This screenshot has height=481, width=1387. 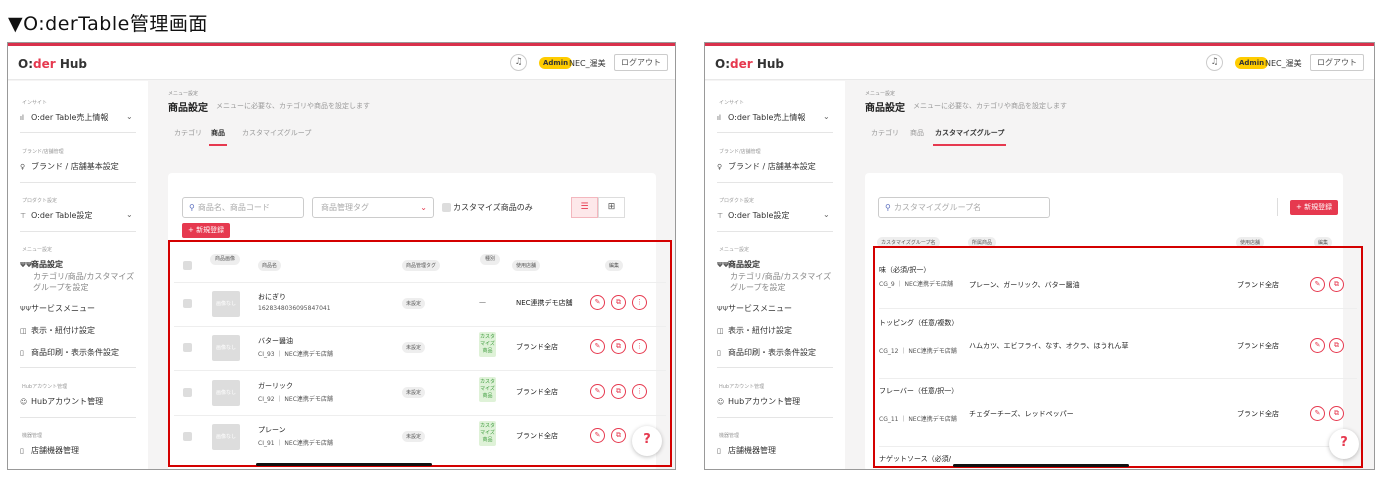 What do you see at coordinates (918, 351) in the screenshot?
I see `group-code: CG_12 ｜ NEC連携デモ店舗` at bounding box center [918, 351].